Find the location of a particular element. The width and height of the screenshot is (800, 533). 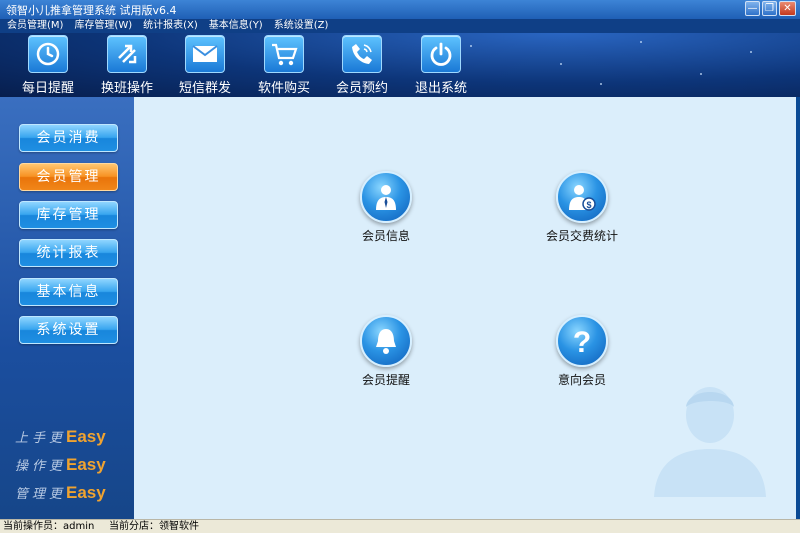

menu-settings: 系统设置(Z) is located at coordinates (300, 26).